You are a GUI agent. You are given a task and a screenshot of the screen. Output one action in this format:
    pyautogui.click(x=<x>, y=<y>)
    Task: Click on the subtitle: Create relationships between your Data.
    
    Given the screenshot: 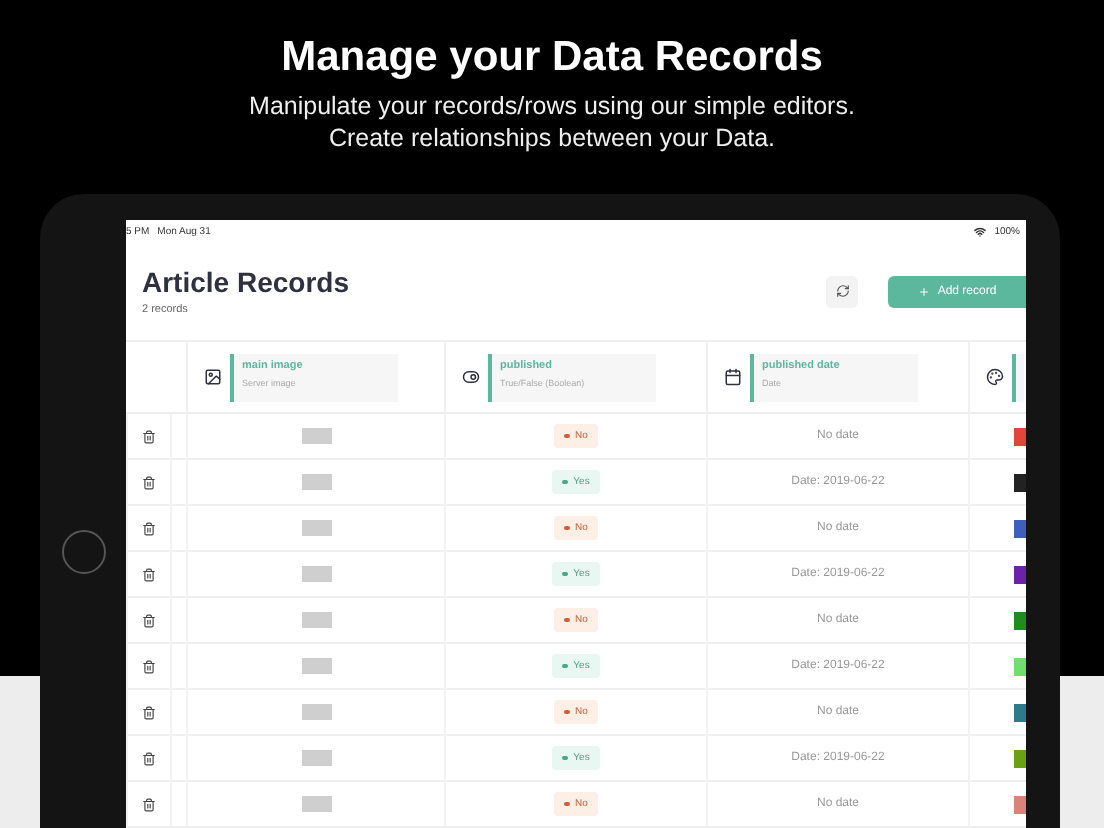 What is the action you would take?
    pyautogui.click(x=552, y=138)
    